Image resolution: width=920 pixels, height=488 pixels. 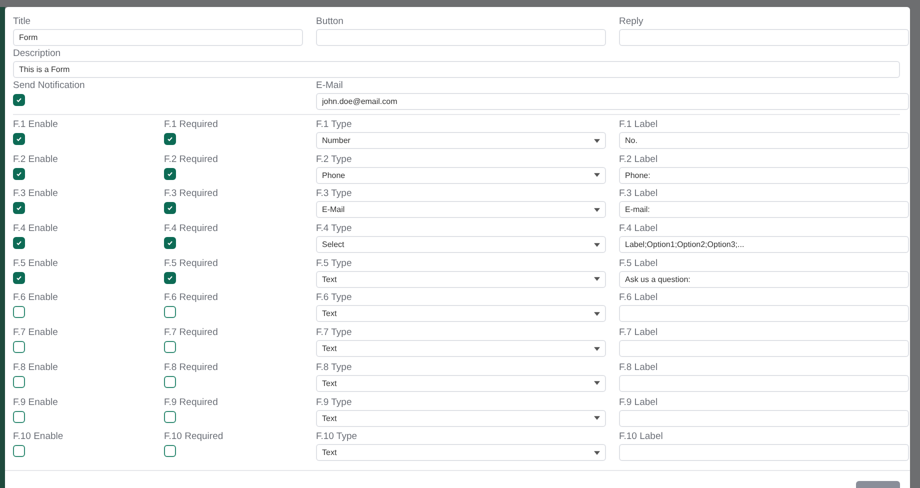 What do you see at coordinates (191, 159) in the screenshot?
I see `field-label: F.2 Required` at bounding box center [191, 159].